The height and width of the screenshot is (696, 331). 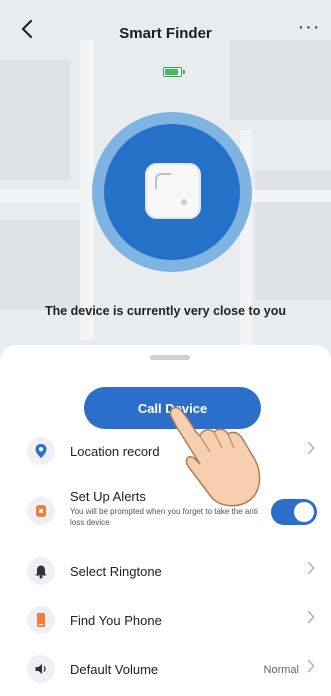 I want to click on page-title: Smart Finder, so click(x=165, y=33).